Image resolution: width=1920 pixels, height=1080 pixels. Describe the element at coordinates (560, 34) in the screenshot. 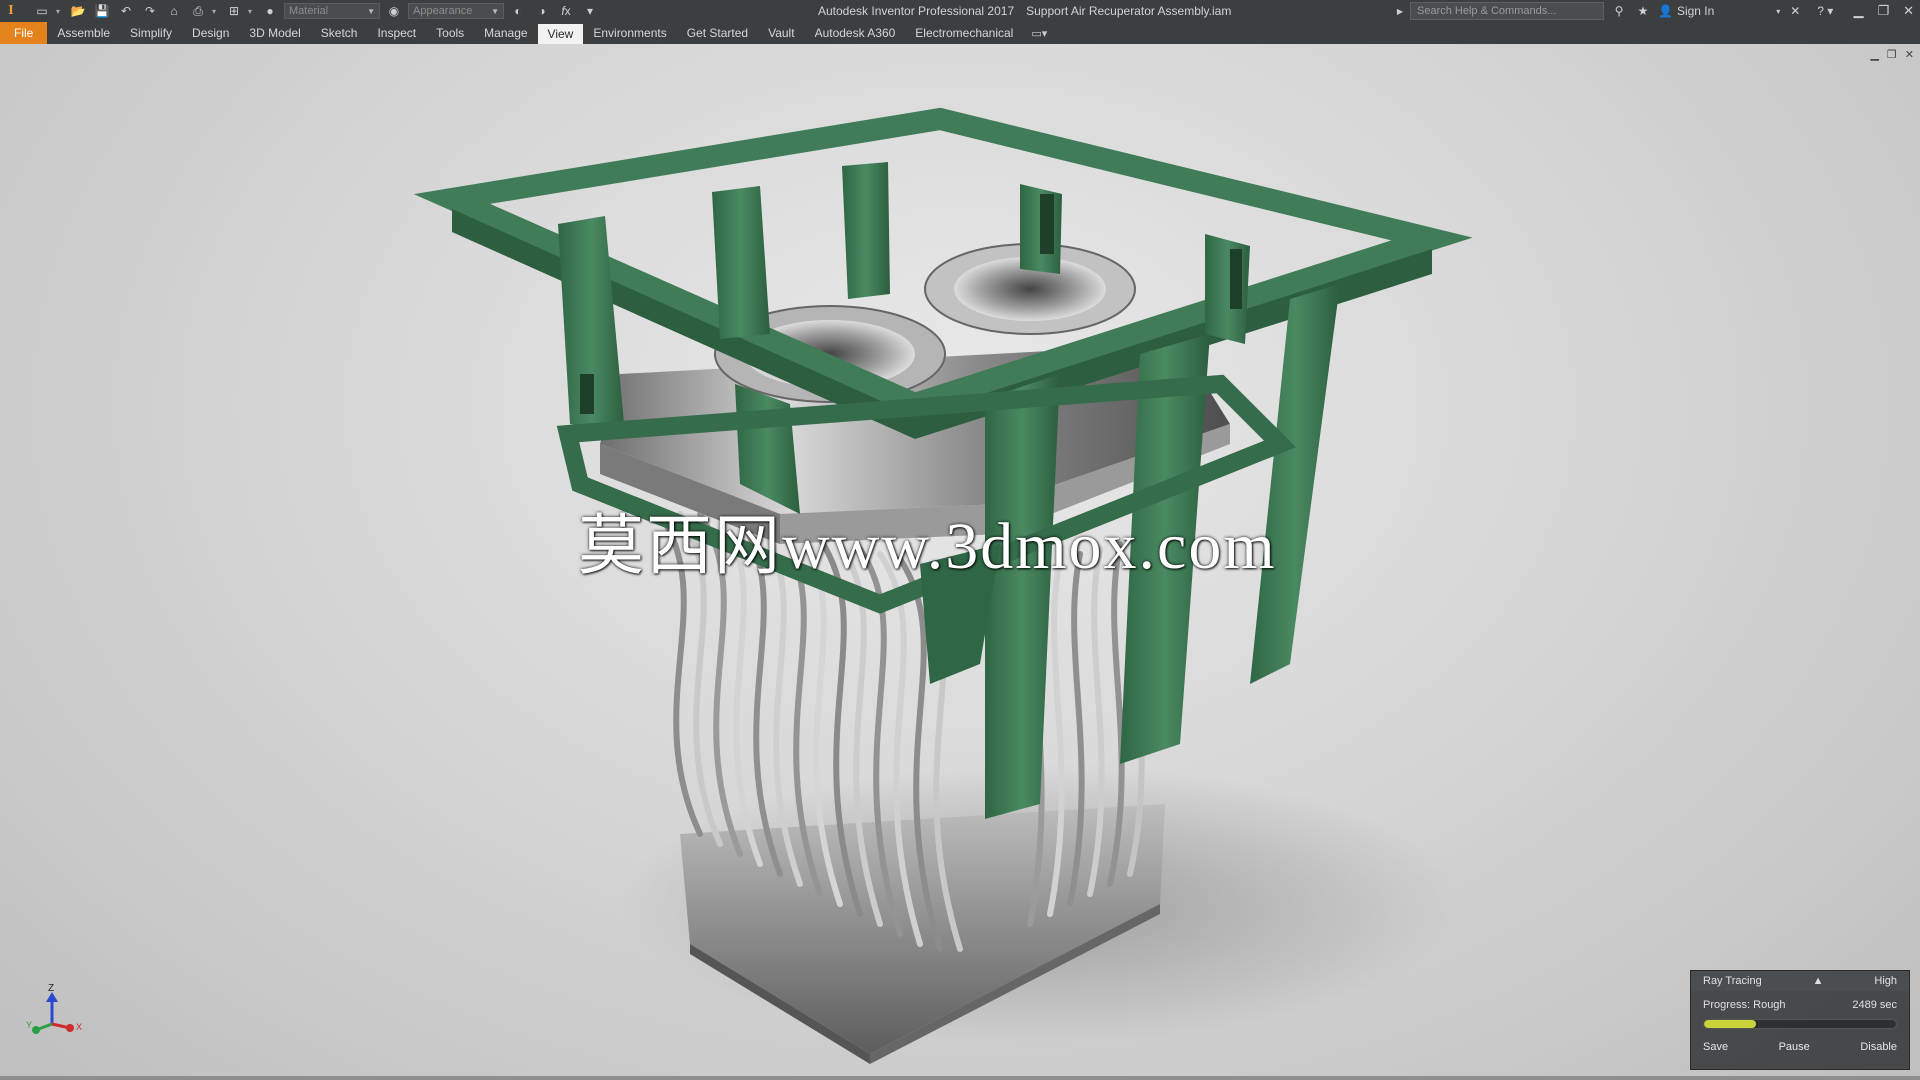

I see `tab-view: View` at that location.